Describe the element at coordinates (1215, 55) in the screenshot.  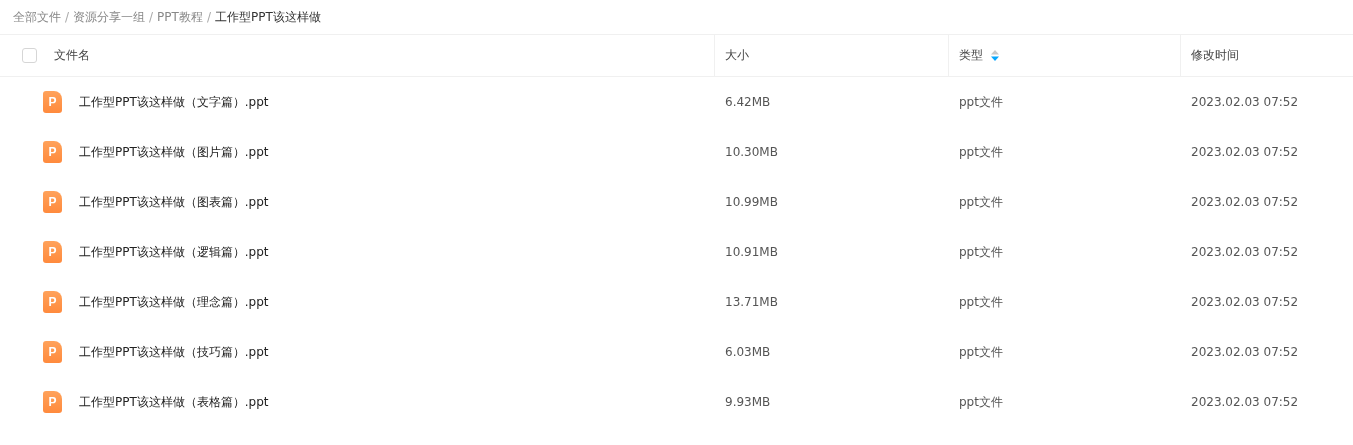
I see `column-header: 修改时间` at that location.